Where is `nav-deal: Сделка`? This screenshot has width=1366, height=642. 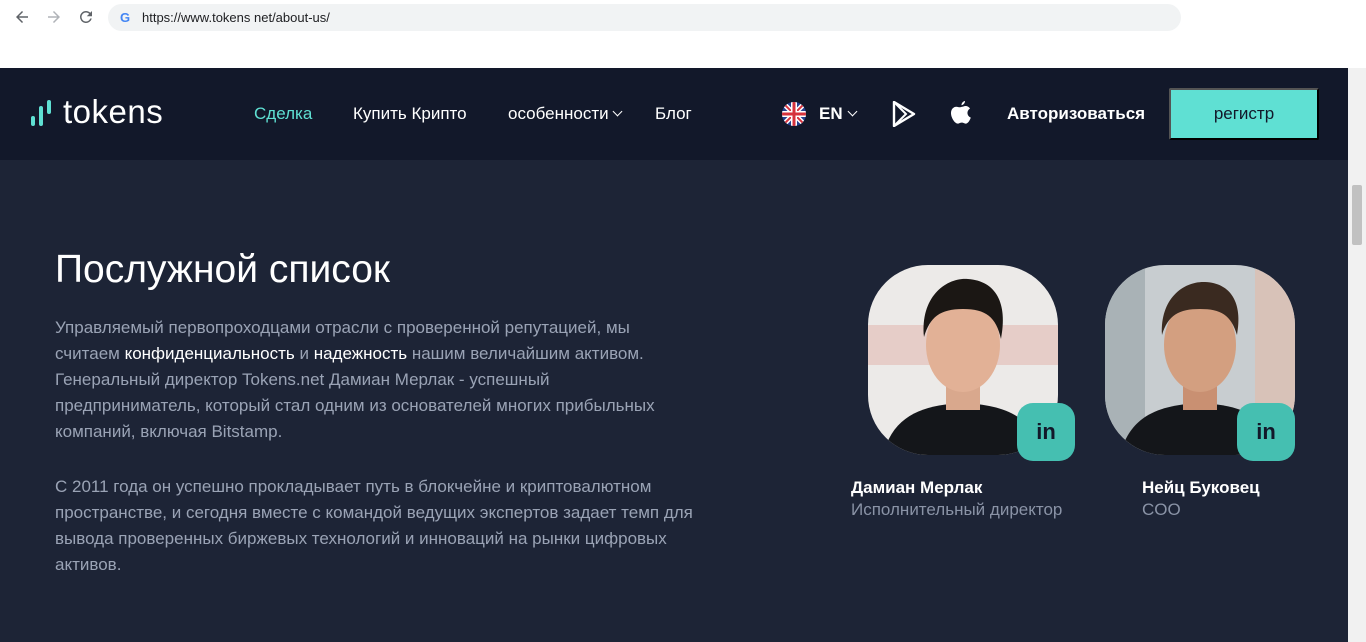
nav-deal: Сделка is located at coordinates (283, 114).